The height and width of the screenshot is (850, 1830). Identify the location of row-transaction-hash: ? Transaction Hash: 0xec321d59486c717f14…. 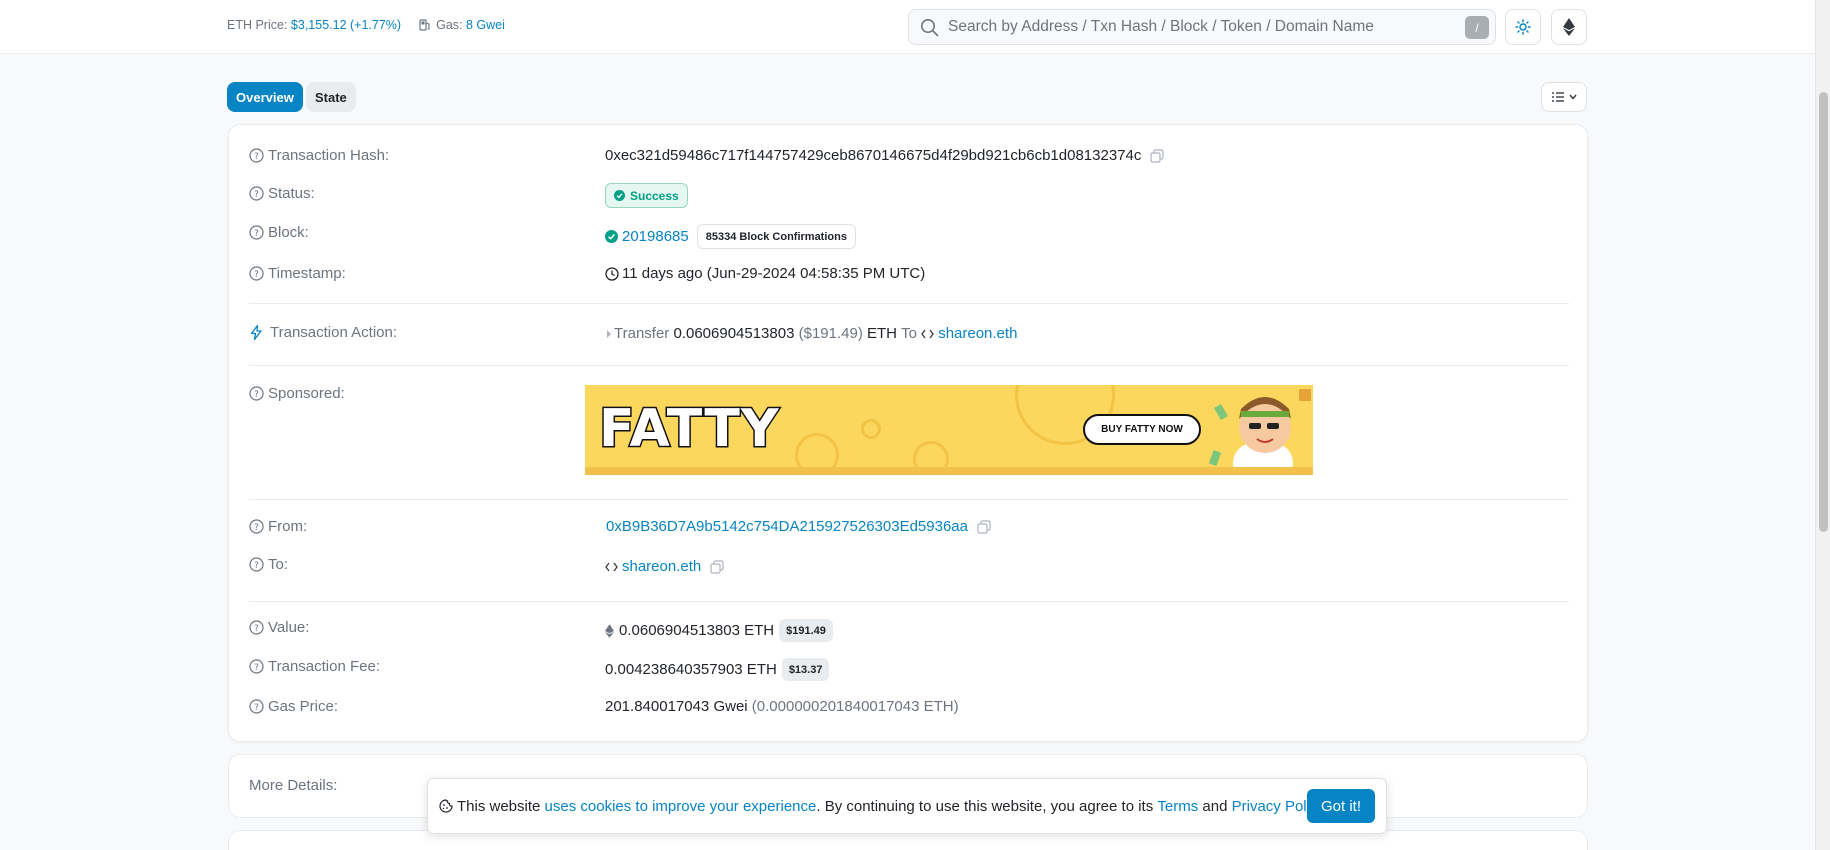
(909, 158).